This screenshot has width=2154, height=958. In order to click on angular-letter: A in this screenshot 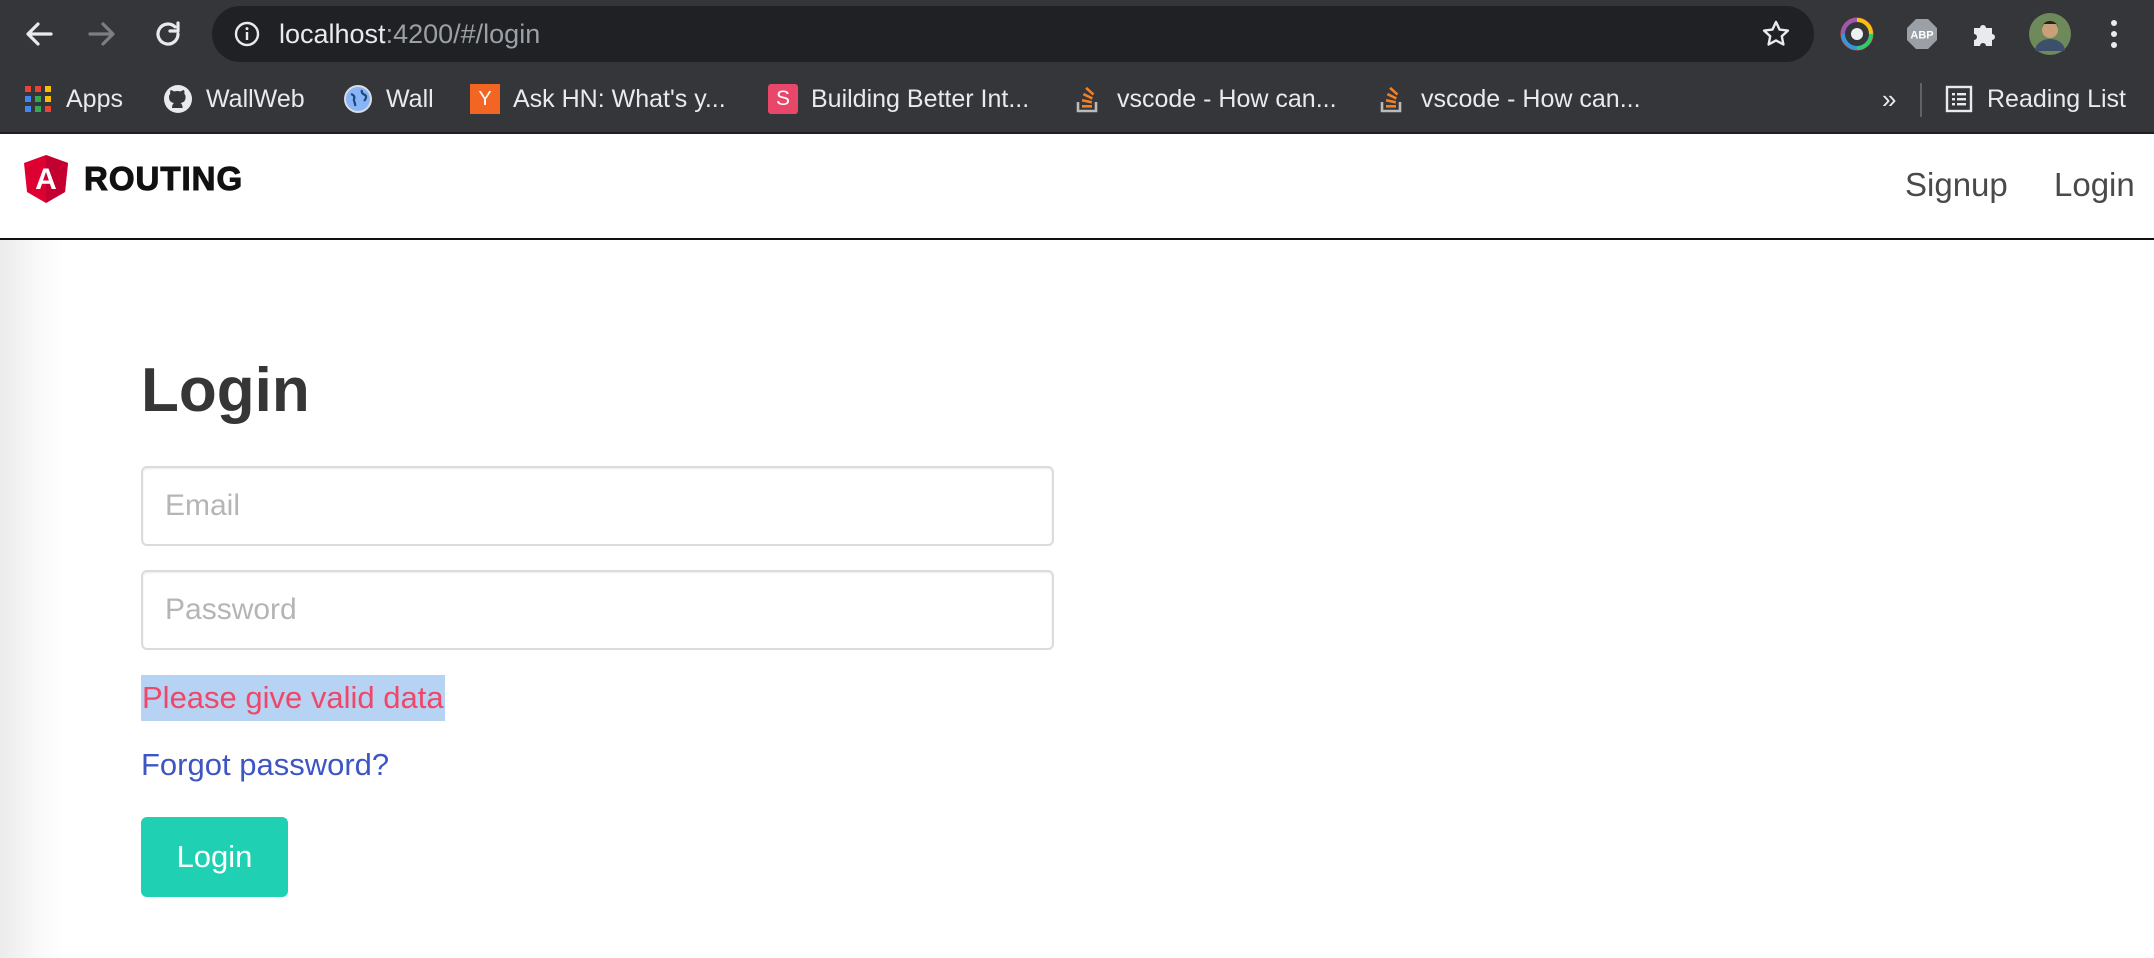, I will do `click(46, 179)`.